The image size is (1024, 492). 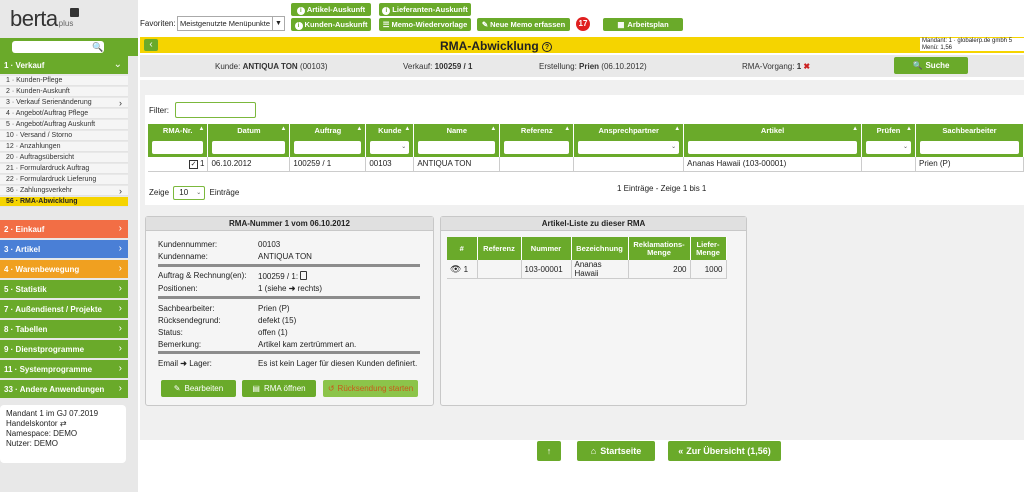 What do you see at coordinates (64, 329) in the screenshot?
I see `sidebar-section-tabellen: 8 · Tabellen ›` at bounding box center [64, 329].